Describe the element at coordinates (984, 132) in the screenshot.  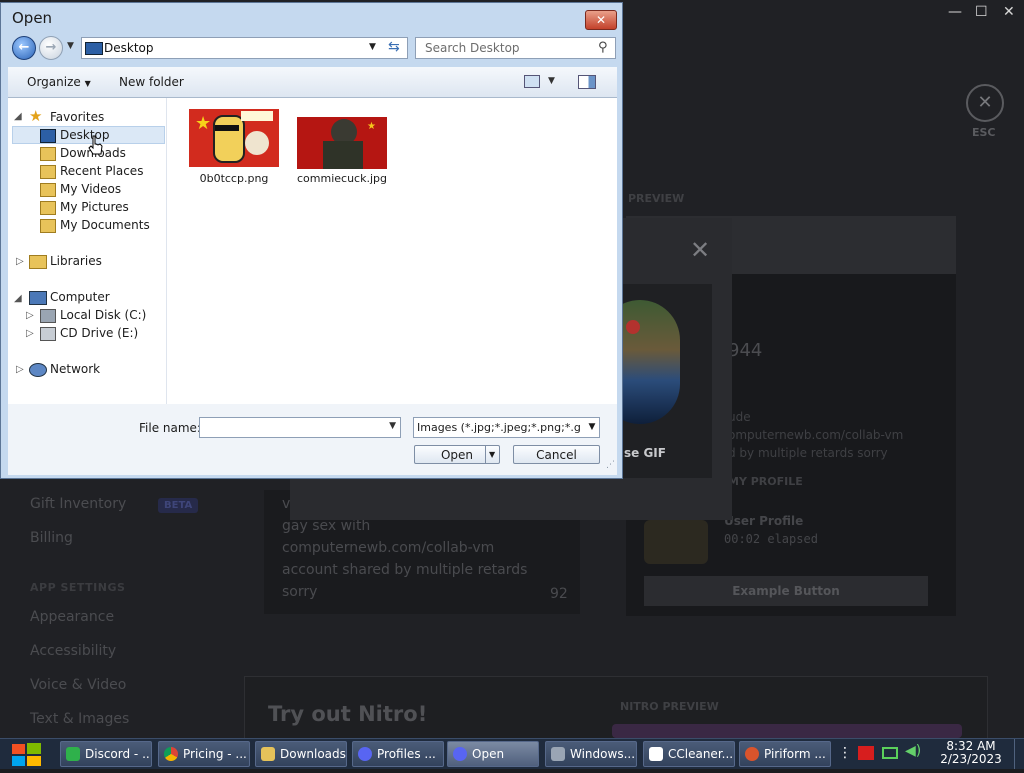
I see `esc-label: ESC` at that location.